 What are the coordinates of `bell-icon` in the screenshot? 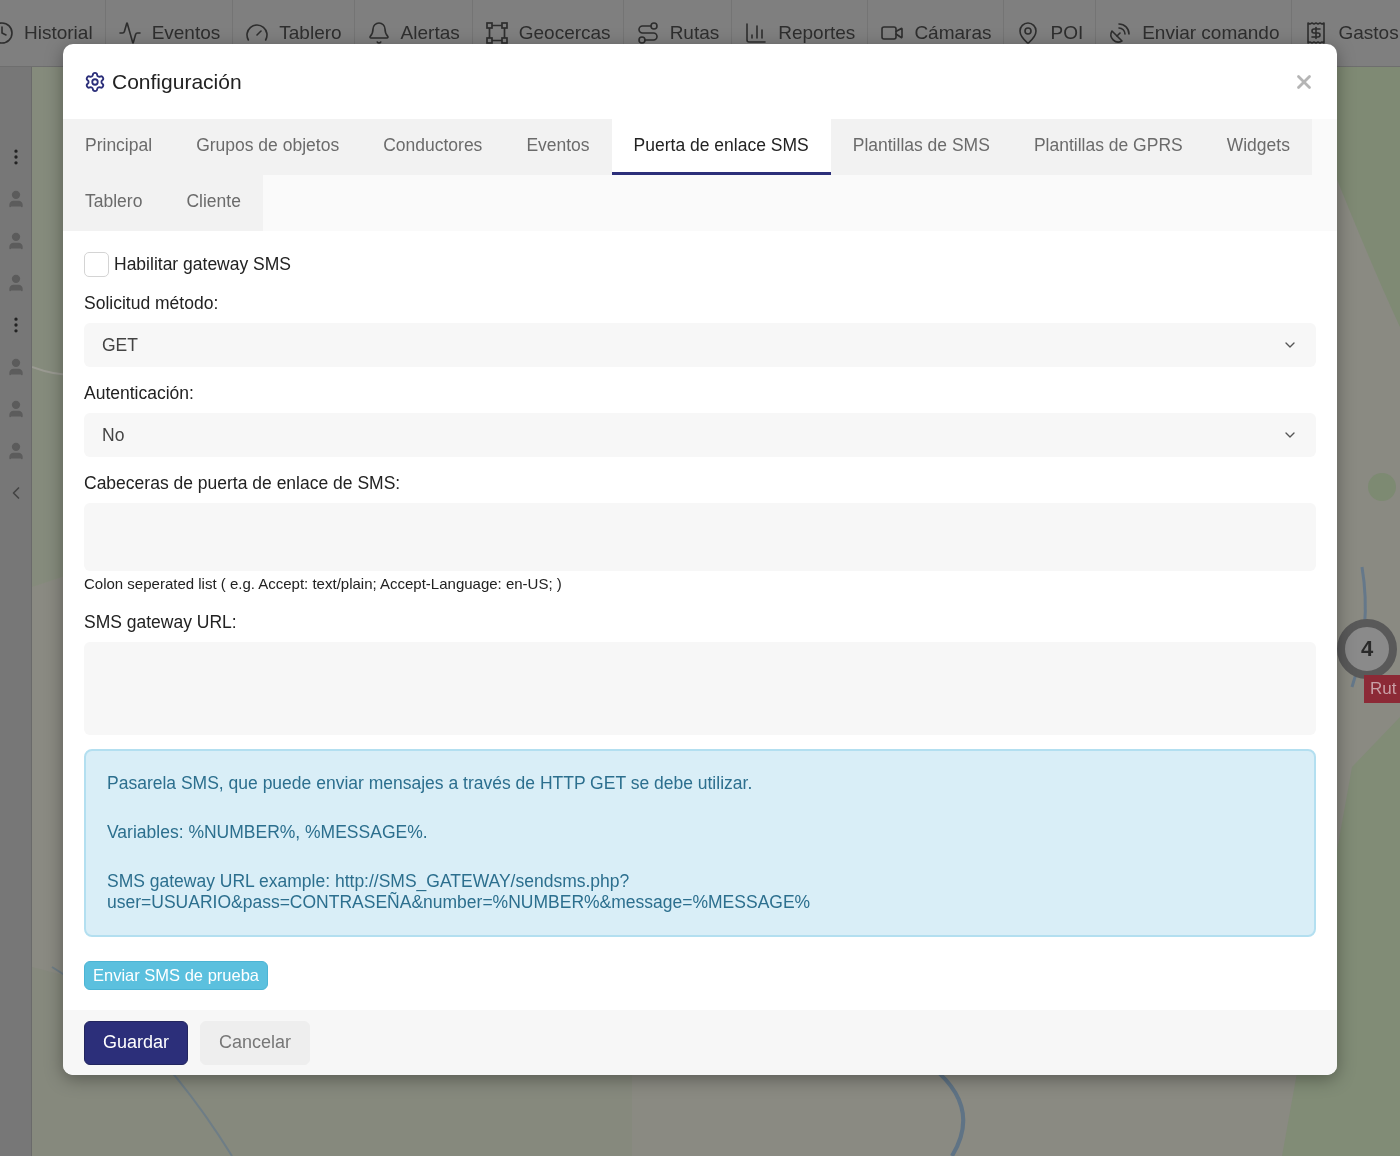 It's located at (378, 33).